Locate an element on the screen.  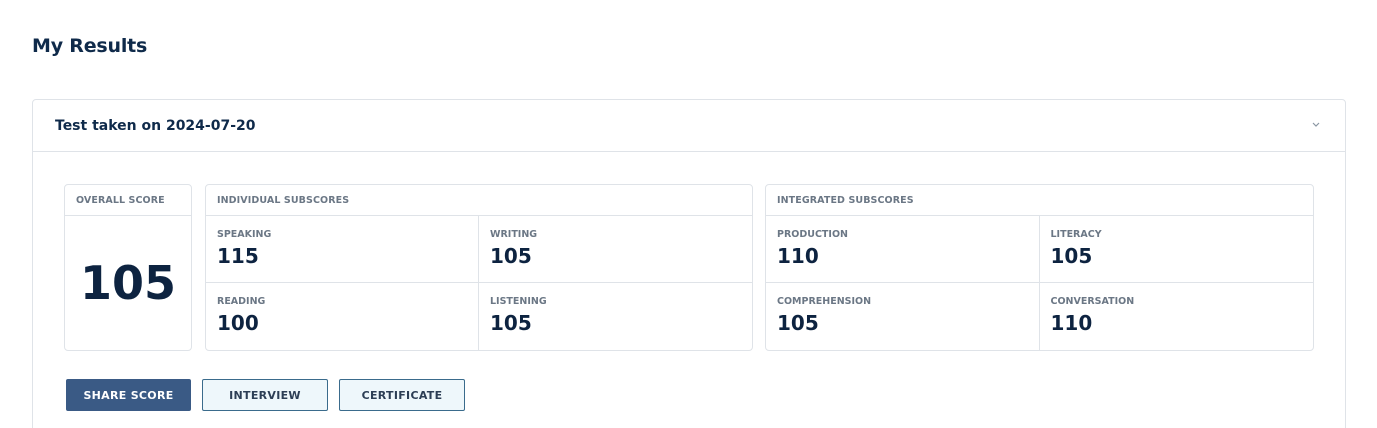
subscore-value: 115 is located at coordinates (238, 256).